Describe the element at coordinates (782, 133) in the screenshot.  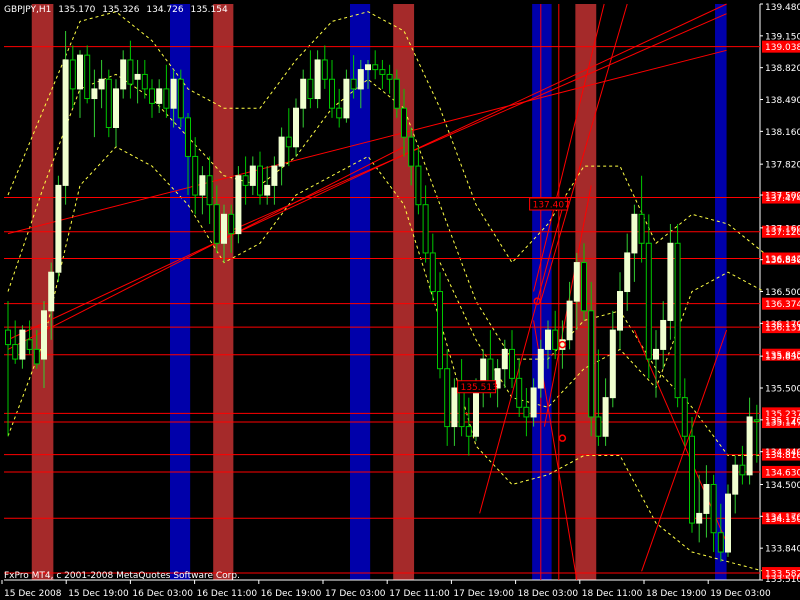
I see `y-tick-label-4: 138.160` at that location.